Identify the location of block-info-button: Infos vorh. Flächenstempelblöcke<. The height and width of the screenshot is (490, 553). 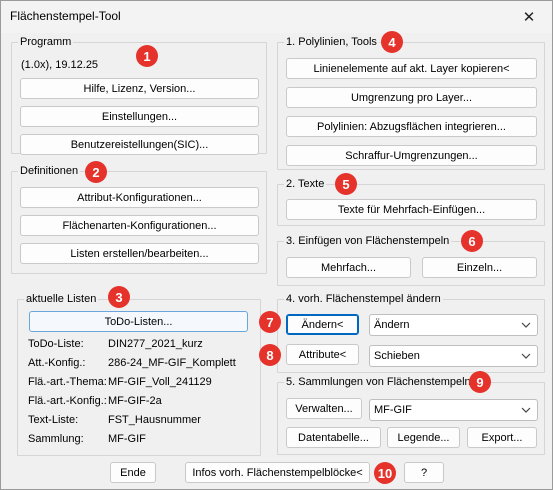
(277, 472).